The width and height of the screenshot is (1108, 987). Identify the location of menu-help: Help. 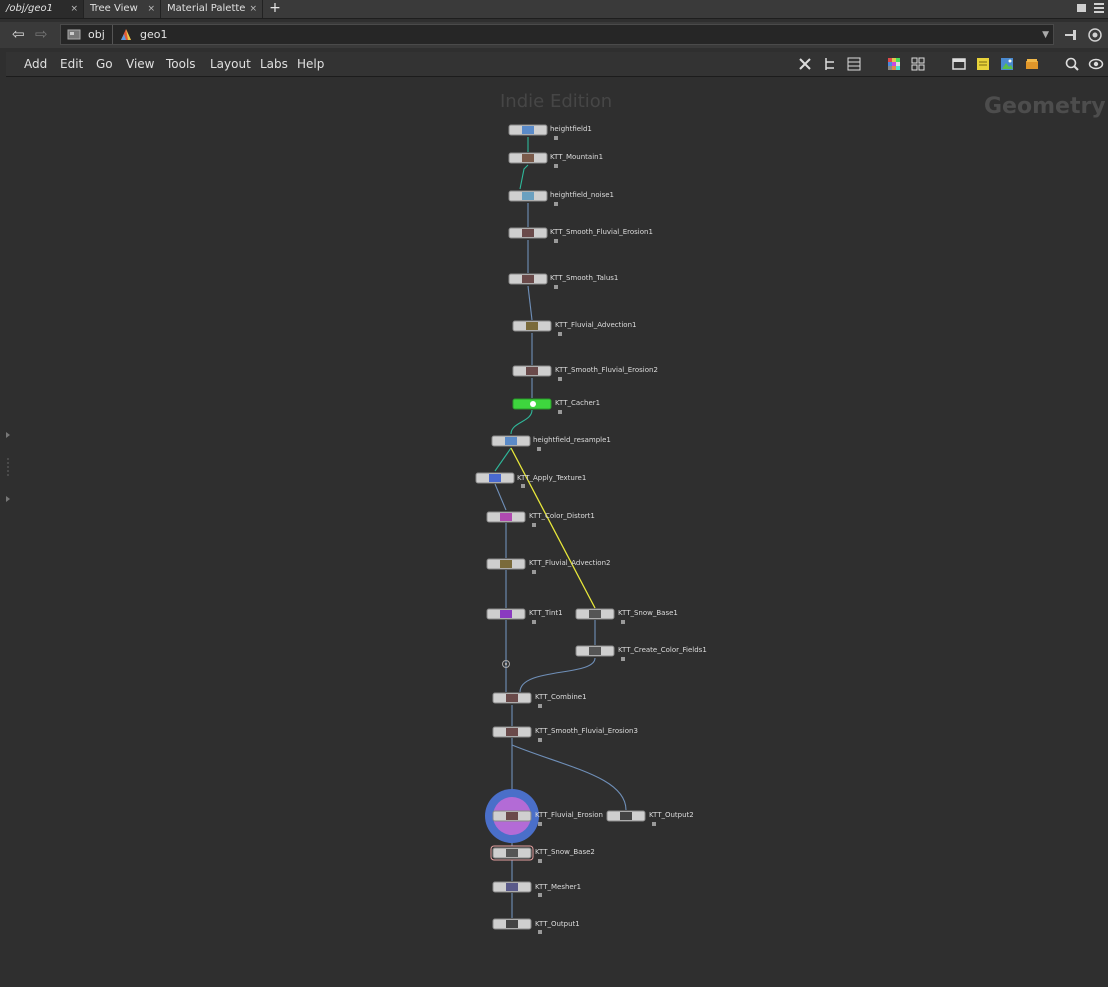
(310, 64).